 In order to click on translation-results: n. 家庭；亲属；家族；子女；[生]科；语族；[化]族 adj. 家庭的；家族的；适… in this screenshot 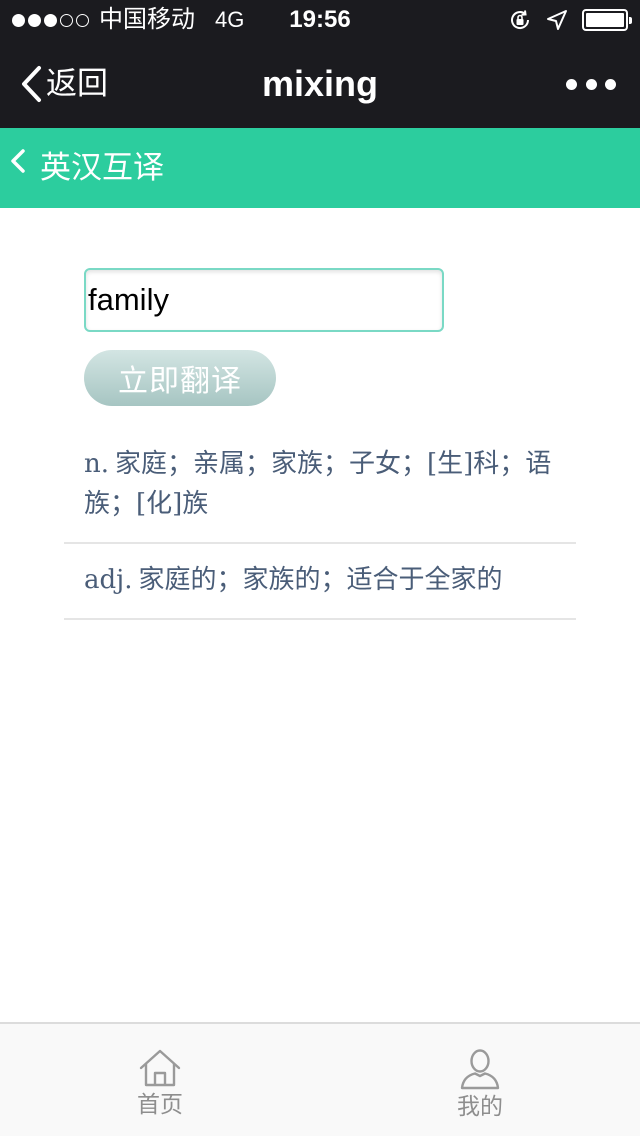, I will do `click(320, 524)`.